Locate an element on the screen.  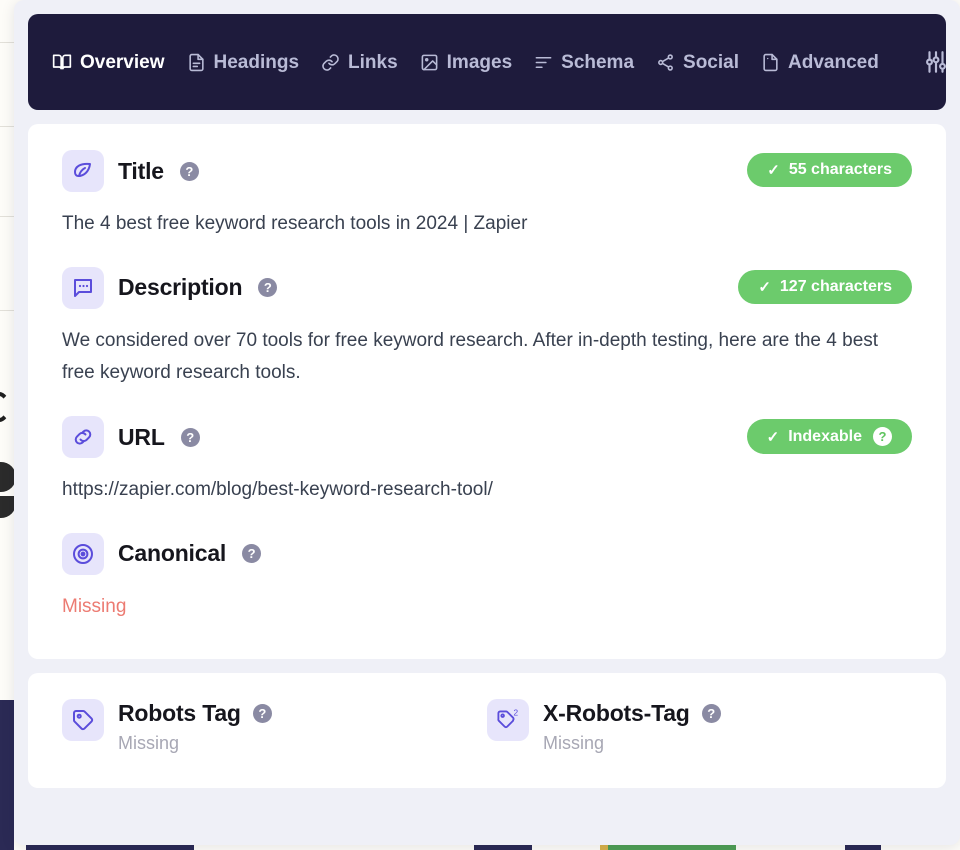
tab-advanced: Advanced is located at coordinates (820, 62).